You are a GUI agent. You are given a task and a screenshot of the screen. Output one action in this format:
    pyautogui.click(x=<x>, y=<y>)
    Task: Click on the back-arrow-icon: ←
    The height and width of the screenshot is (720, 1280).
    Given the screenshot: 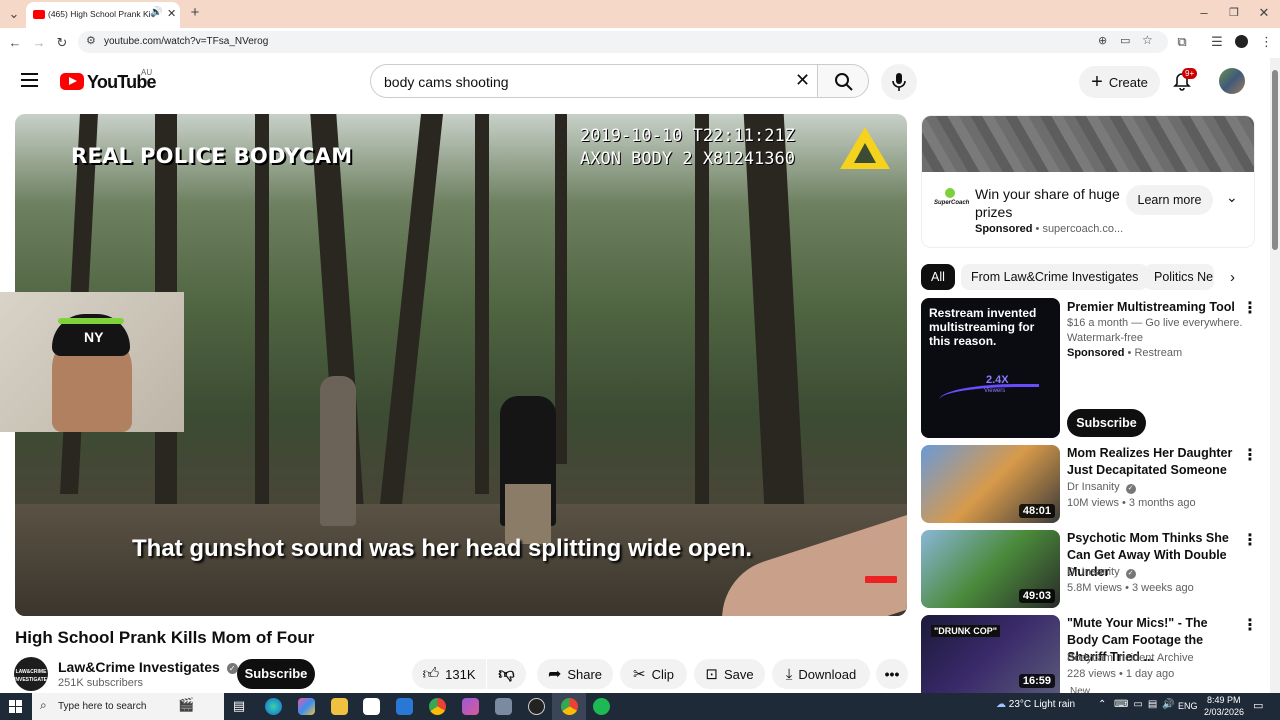 What is the action you would take?
    pyautogui.click(x=15, y=43)
    